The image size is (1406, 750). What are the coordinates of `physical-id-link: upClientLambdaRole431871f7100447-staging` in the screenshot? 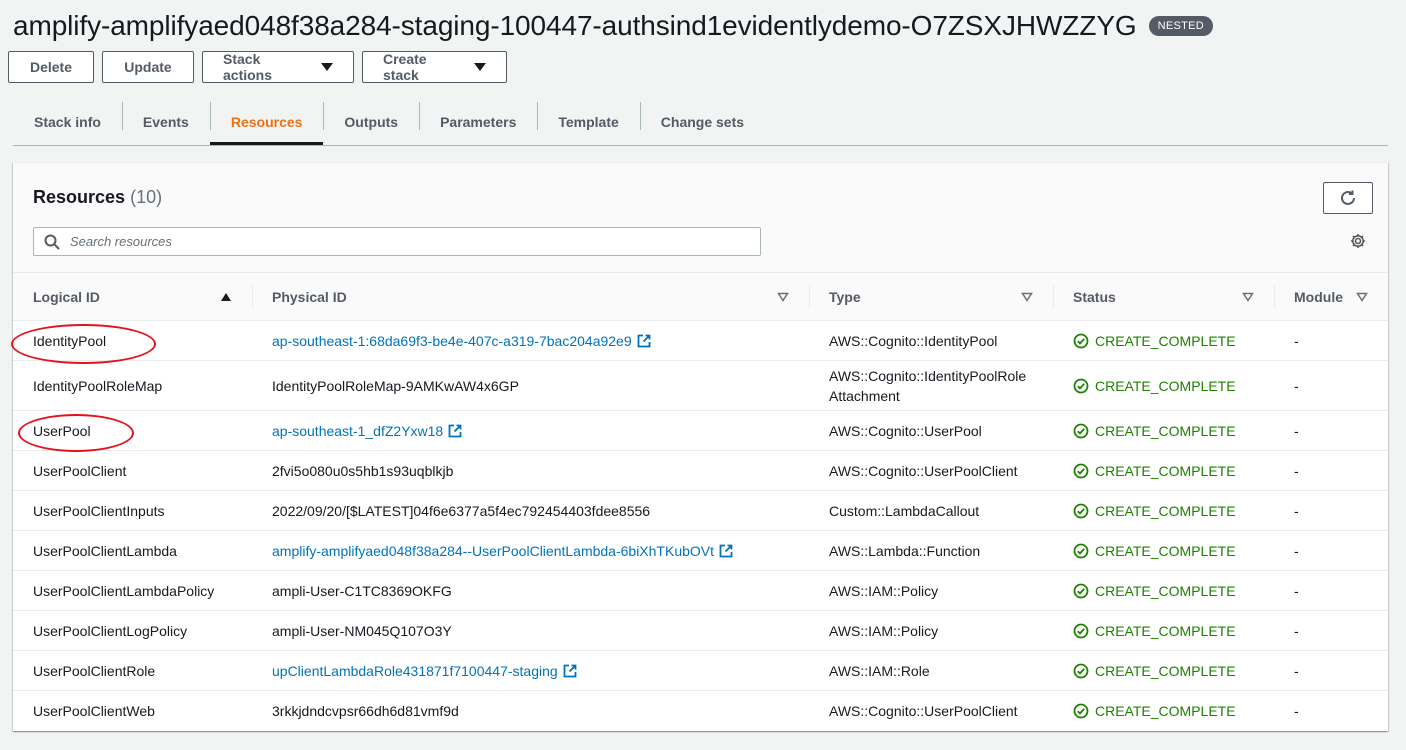 It's located at (415, 671).